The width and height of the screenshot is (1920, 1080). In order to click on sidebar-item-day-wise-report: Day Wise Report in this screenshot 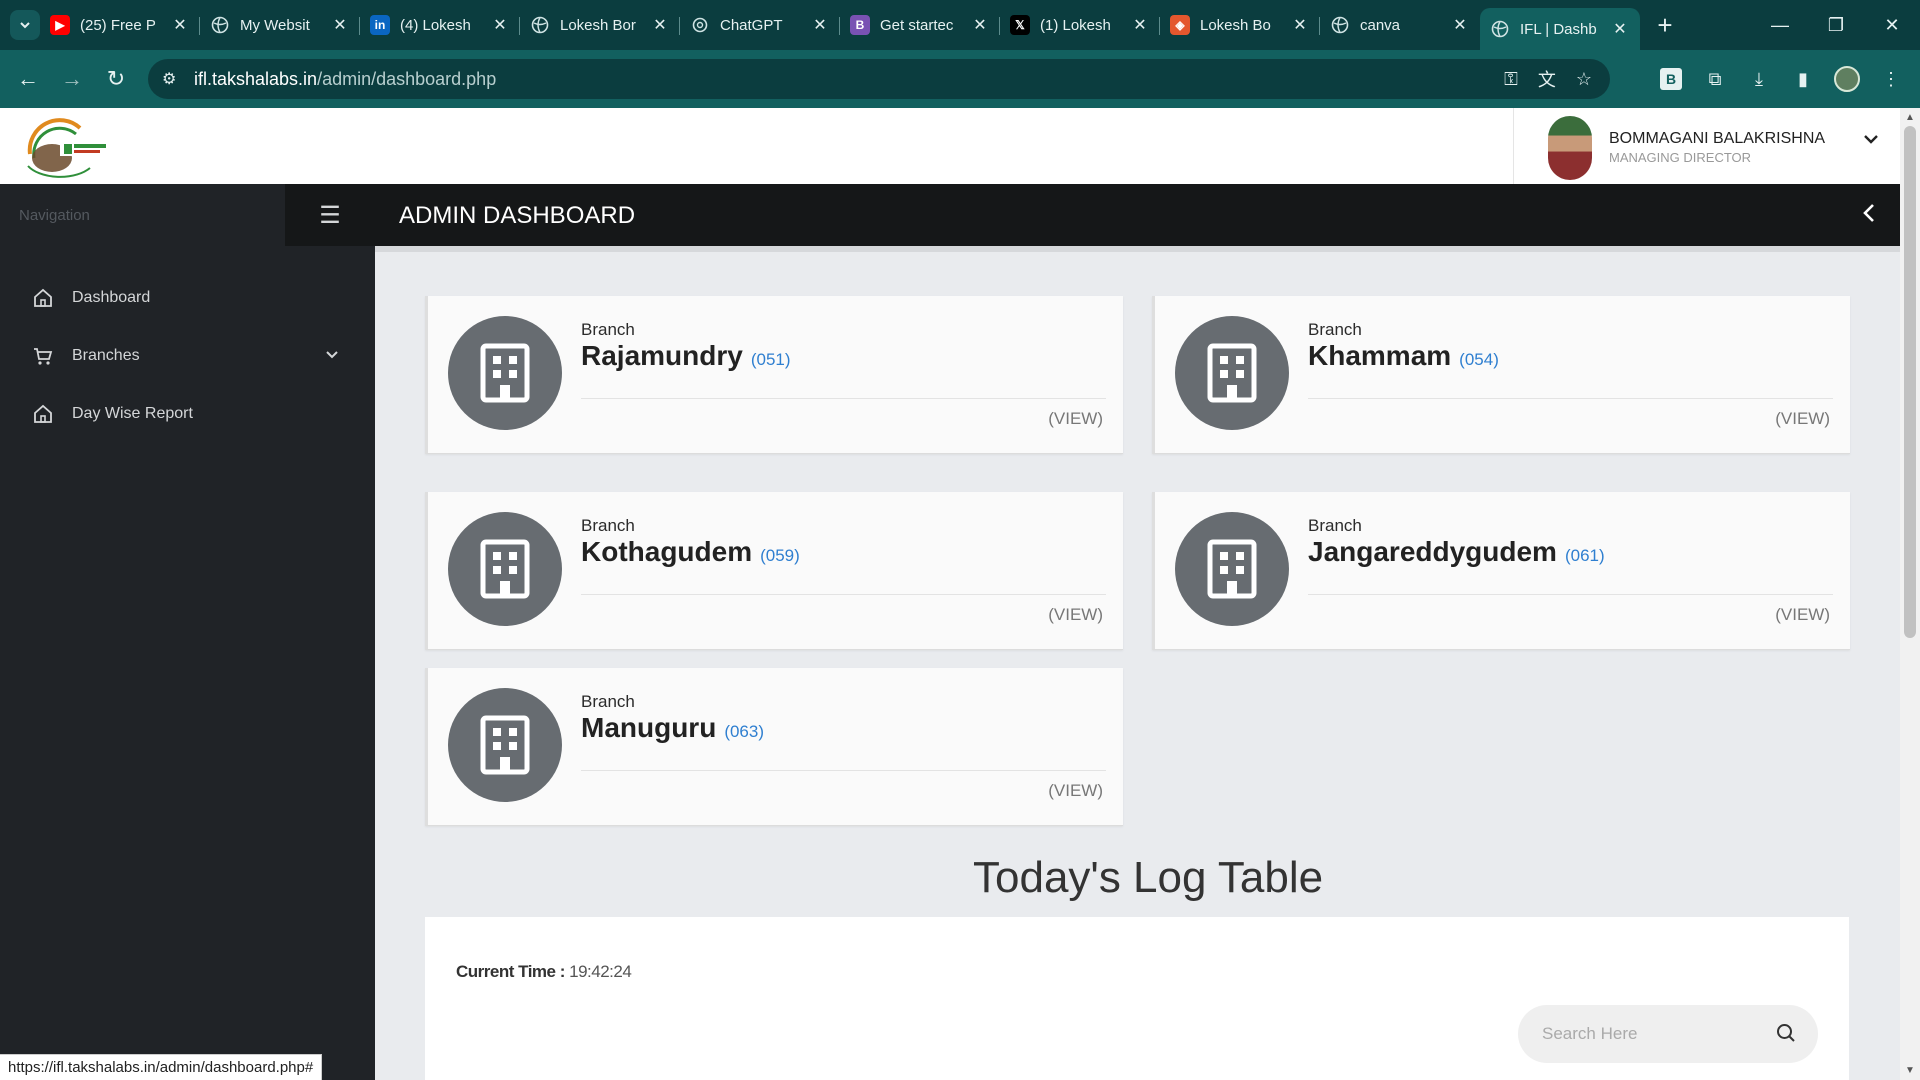, I will do `click(187, 414)`.